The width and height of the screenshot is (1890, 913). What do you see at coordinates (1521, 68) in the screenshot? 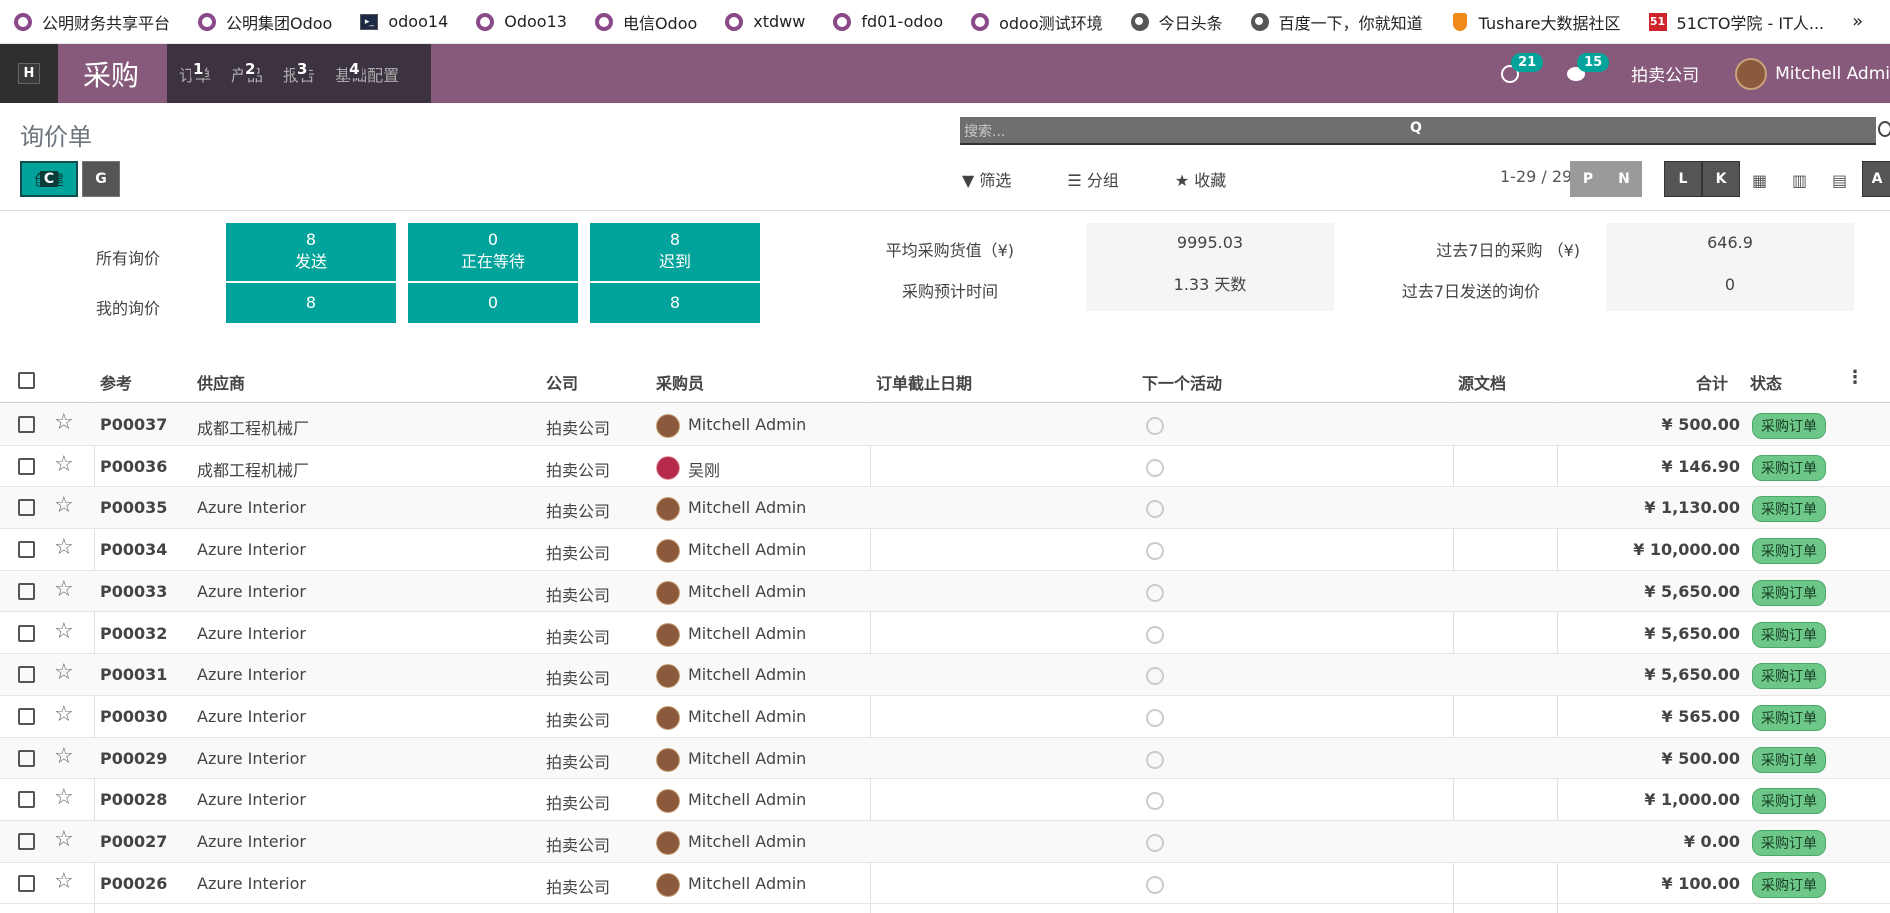
I see `activity-button: 21` at bounding box center [1521, 68].